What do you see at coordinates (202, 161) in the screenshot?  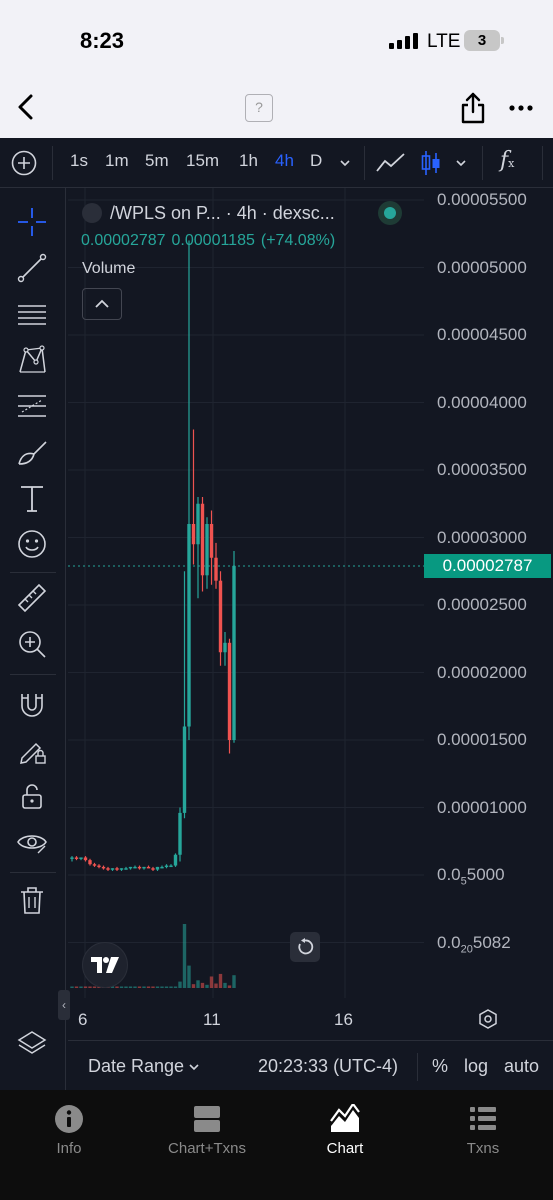 I see `interval-15m: 15m` at bounding box center [202, 161].